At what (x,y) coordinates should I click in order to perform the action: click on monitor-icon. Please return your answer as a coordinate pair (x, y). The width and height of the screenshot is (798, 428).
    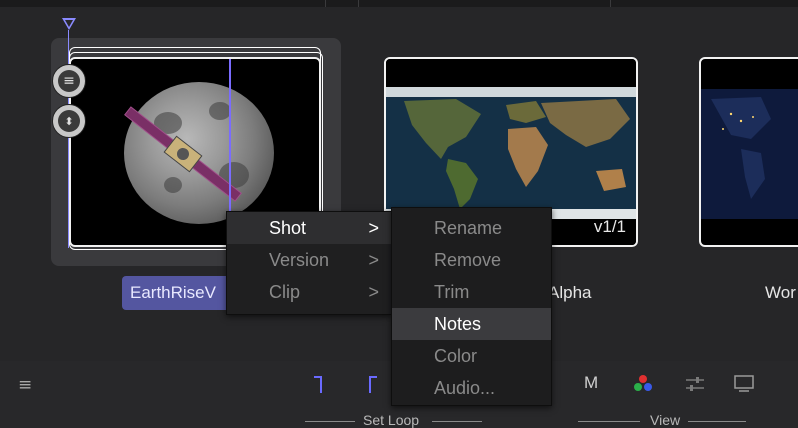
    Looking at the image, I should click on (744, 384).